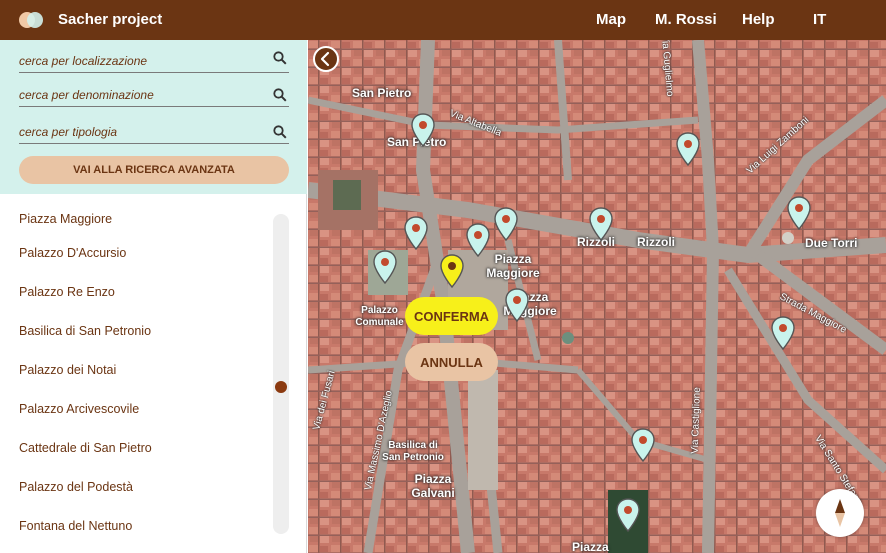  Describe the element at coordinates (443, 20) in the screenshot. I see `top-bar: Sacher project Map M. Rossi Help IT` at that location.